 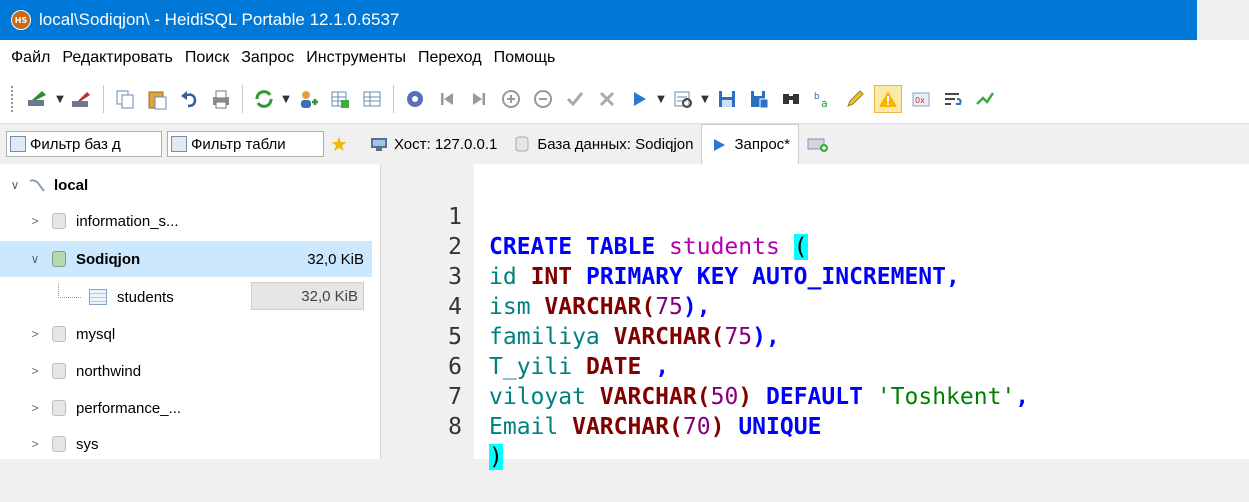 What do you see at coordinates (572, 247) in the screenshot?
I see `sql-keyword: CREATE TABLE` at bounding box center [572, 247].